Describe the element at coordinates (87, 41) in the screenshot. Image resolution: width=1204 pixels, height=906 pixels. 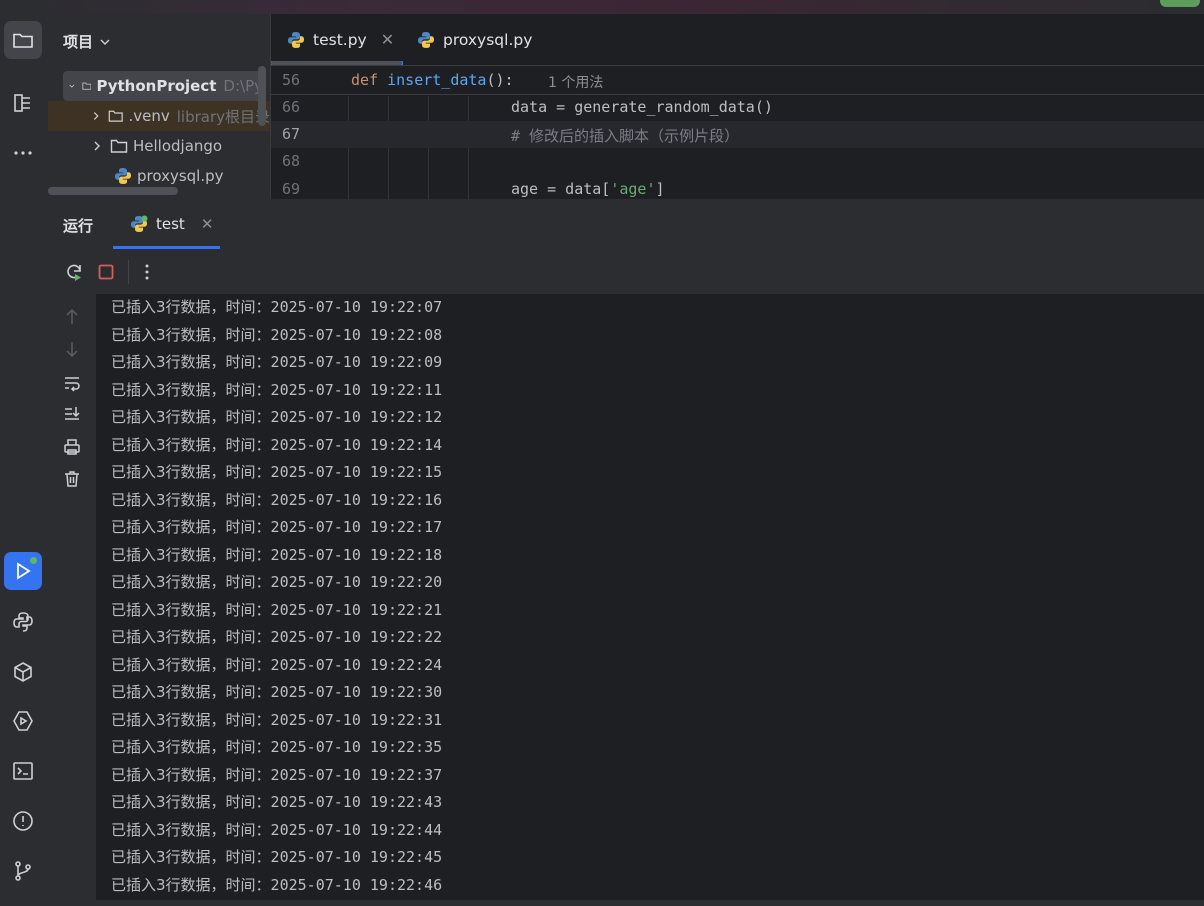
I see `project-panel-header: 项目` at that location.